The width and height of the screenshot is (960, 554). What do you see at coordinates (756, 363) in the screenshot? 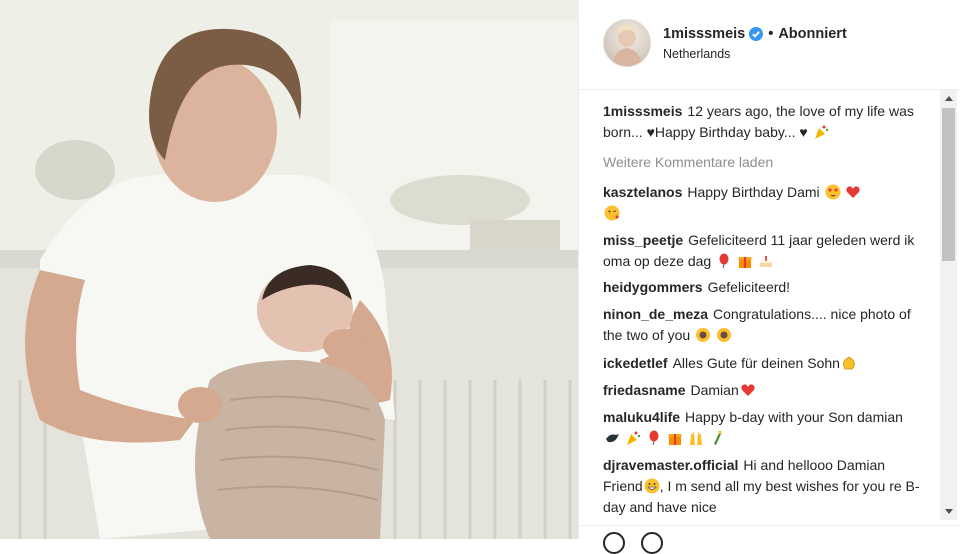
I see `comment-text: Alles Gute für deinen Sohn` at bounding box center [756, 363].